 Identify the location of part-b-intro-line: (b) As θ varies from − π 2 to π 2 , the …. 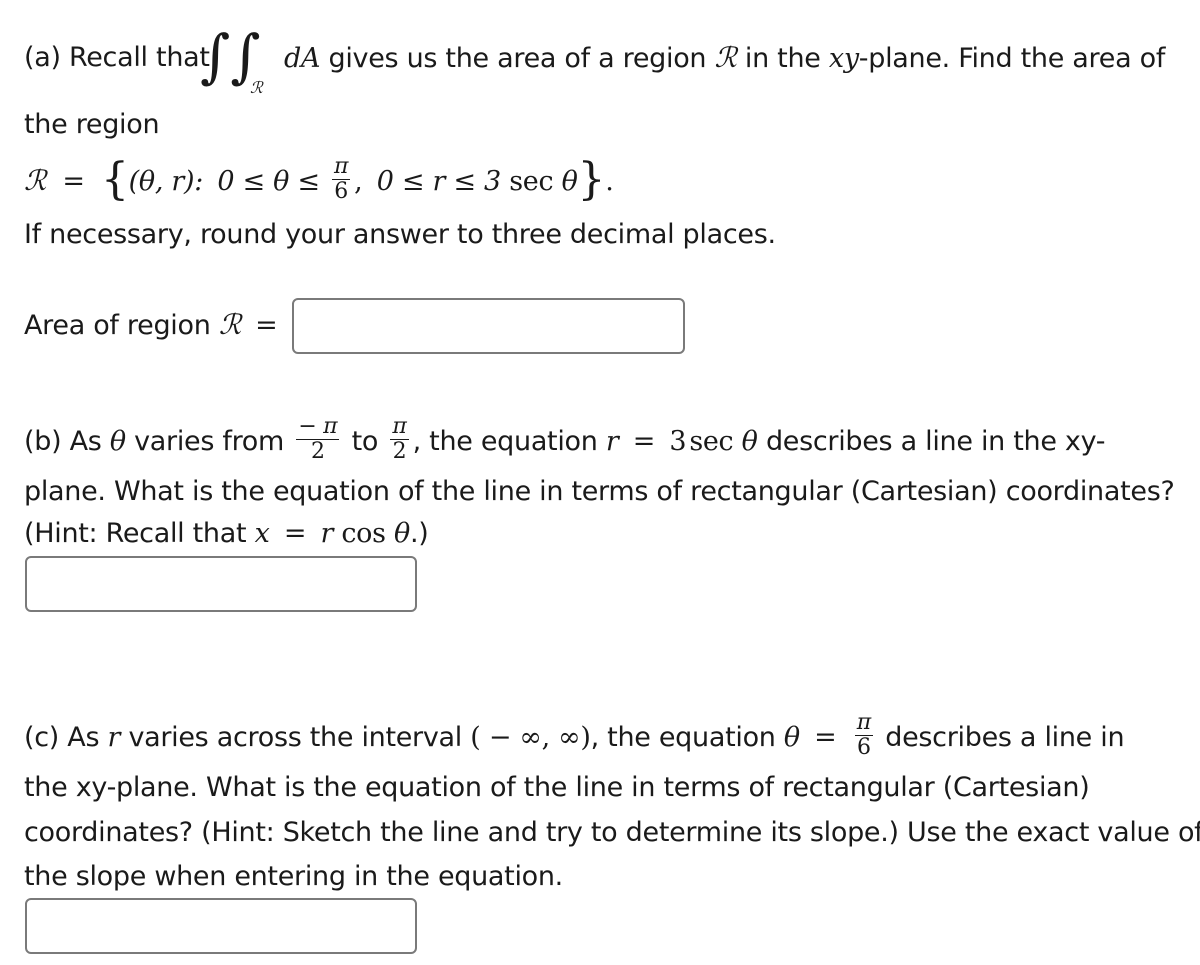
(565, 440).